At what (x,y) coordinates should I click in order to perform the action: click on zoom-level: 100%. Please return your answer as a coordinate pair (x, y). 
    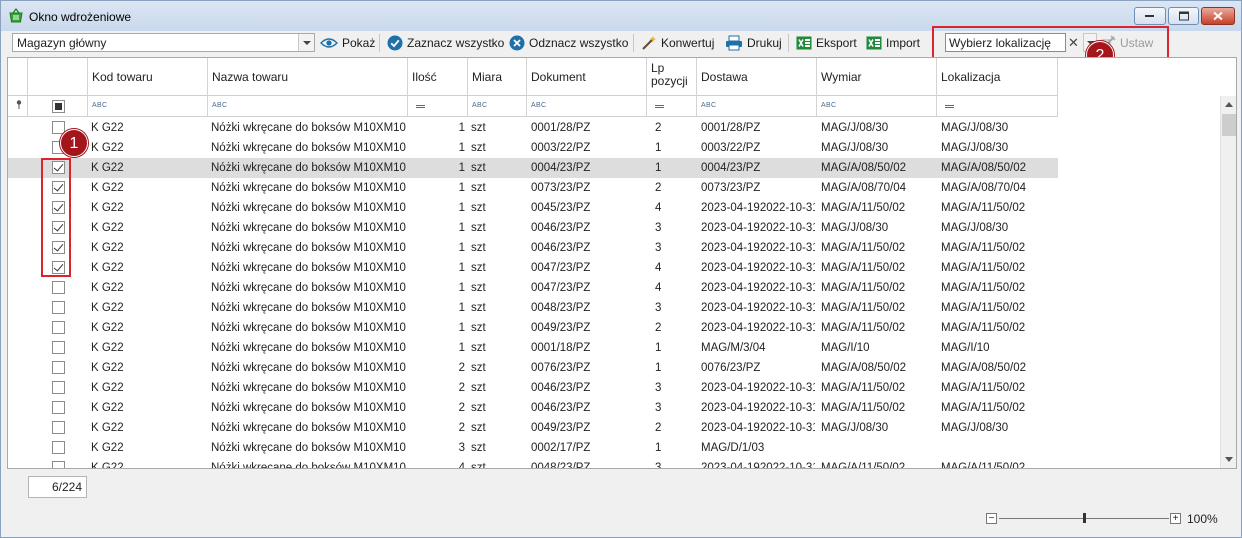
    Looking at the image, I should click on (1202, 519).